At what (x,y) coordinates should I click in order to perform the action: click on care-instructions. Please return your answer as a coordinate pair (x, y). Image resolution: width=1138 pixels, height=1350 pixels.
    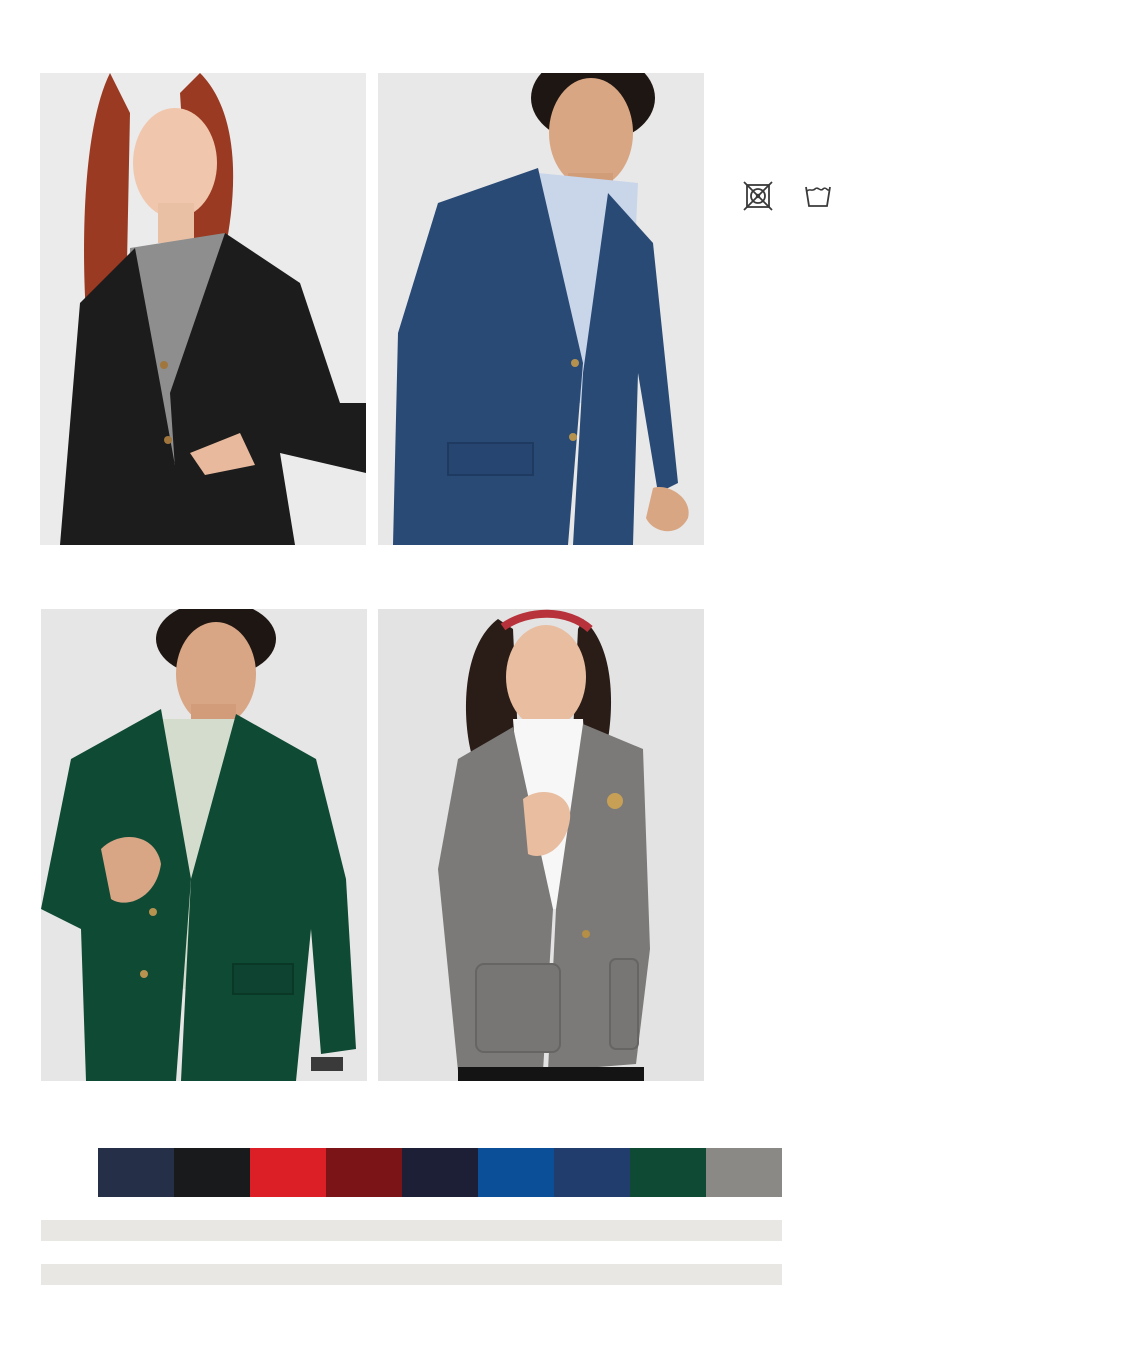
    Looking at the image, I should click on (788, 196).